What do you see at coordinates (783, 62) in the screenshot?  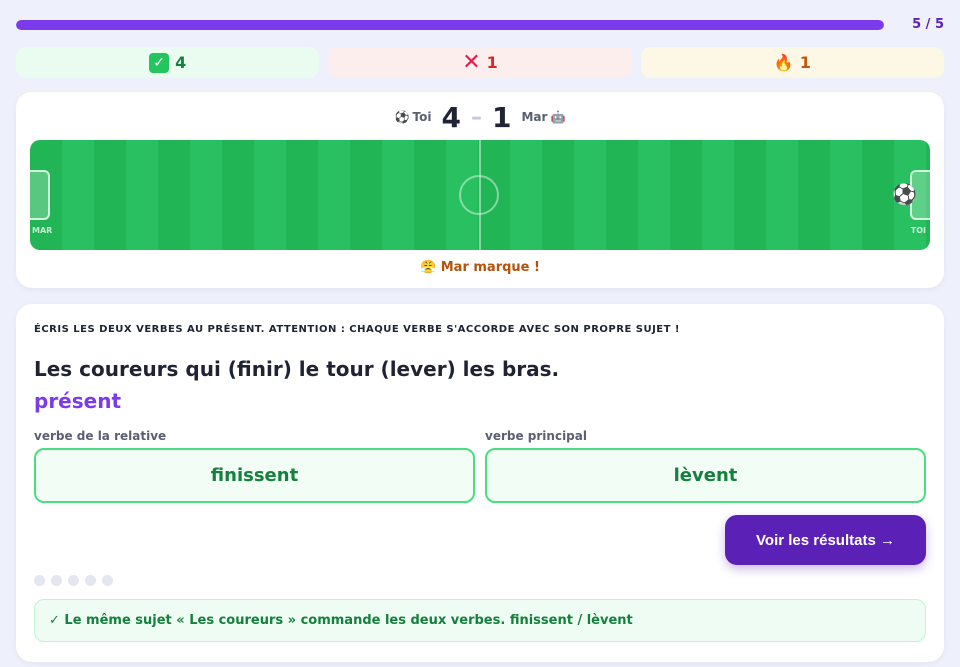 I see `fire-icon: 🔥` at bounding box center [783, 62].